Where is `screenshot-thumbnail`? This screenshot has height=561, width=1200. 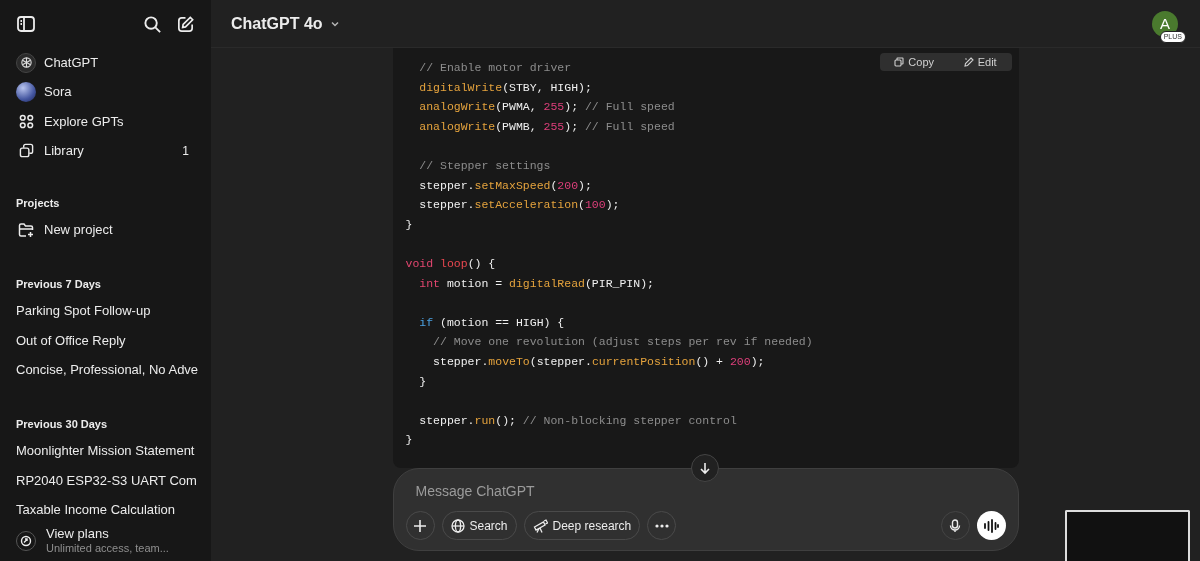
screenshot-thumbnail is located at coordinates (1127, 535).